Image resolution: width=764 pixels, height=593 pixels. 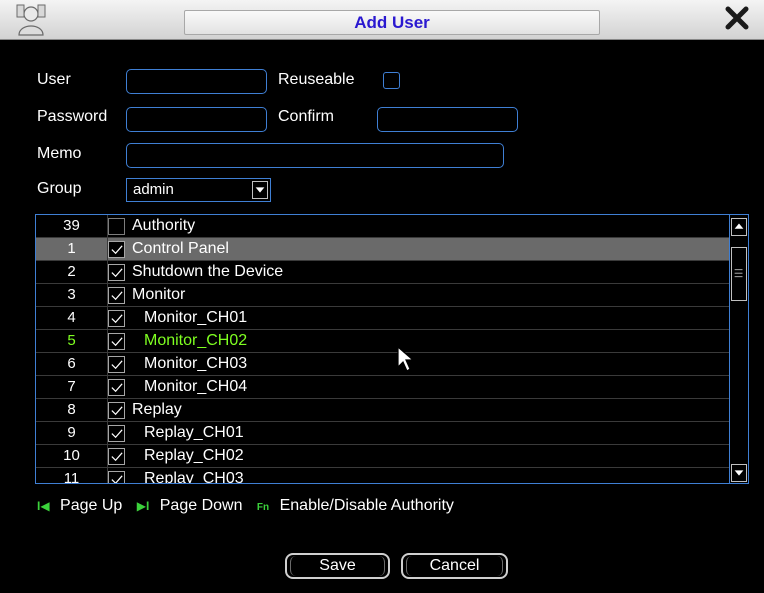 I want to click on table-row: 6 Monitor_CH03, so click(x=383, y=364).